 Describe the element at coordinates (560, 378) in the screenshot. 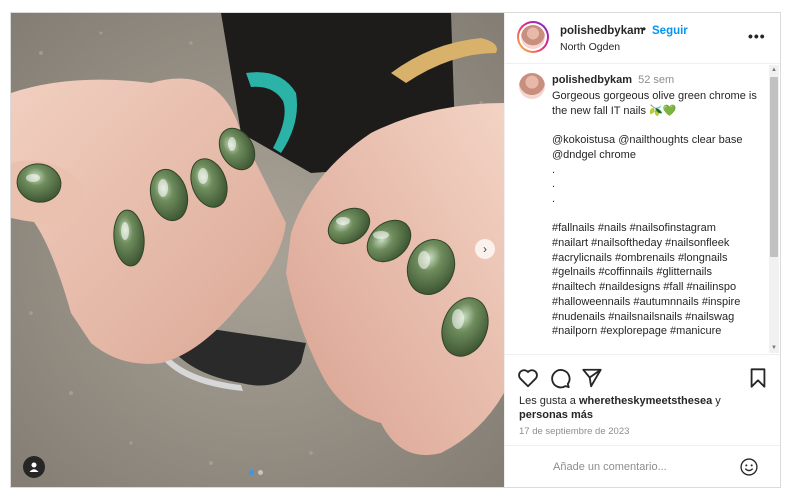

I see `comment-icon` at that location.